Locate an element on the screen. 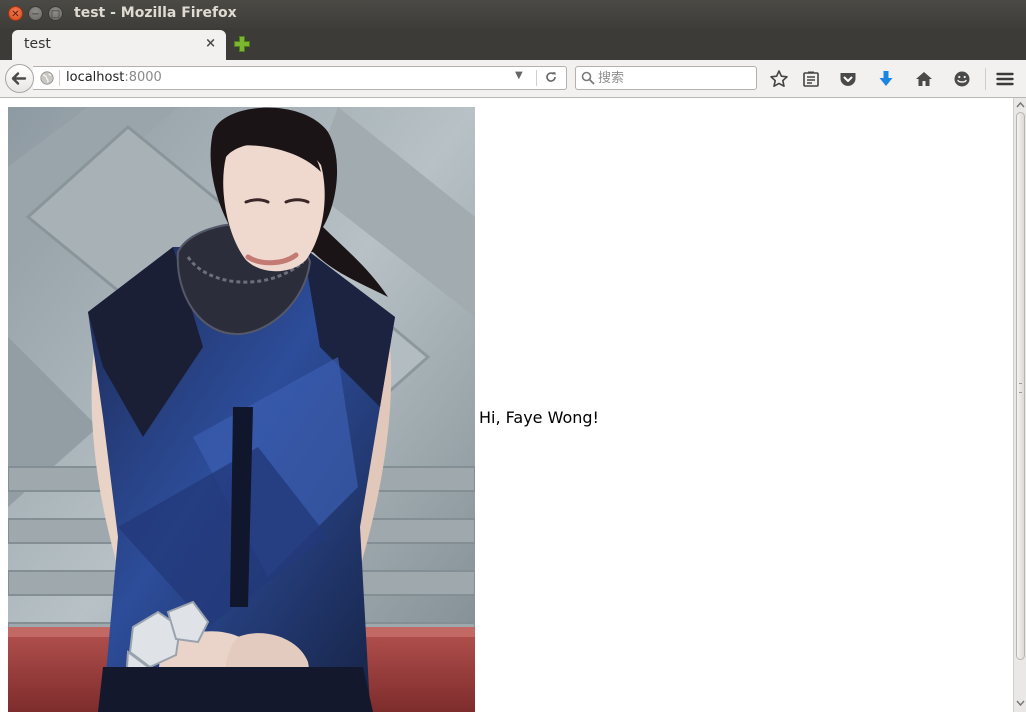 This screenshot has height=712, width=1026. url-history-dropdown-icon: ▼ is located at coordinates (519, 75).